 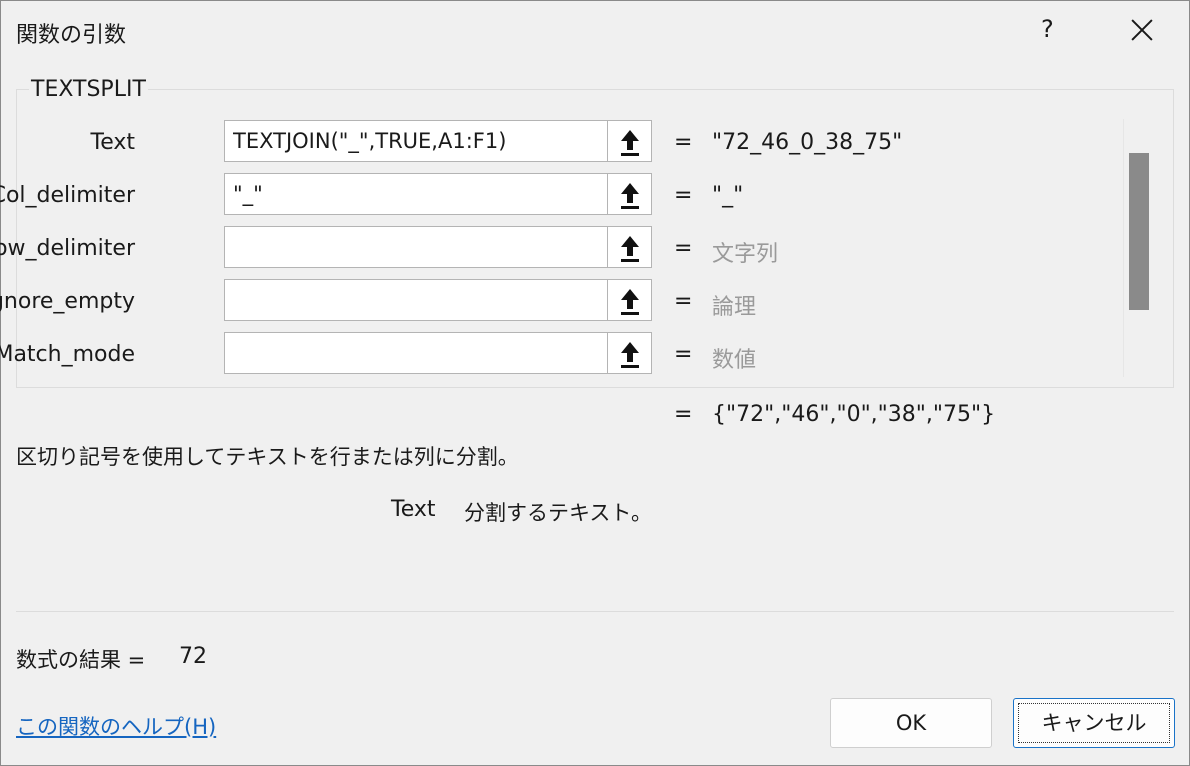 I want to click on argument-label: Ignore_empty, so click(x=67, y=301).